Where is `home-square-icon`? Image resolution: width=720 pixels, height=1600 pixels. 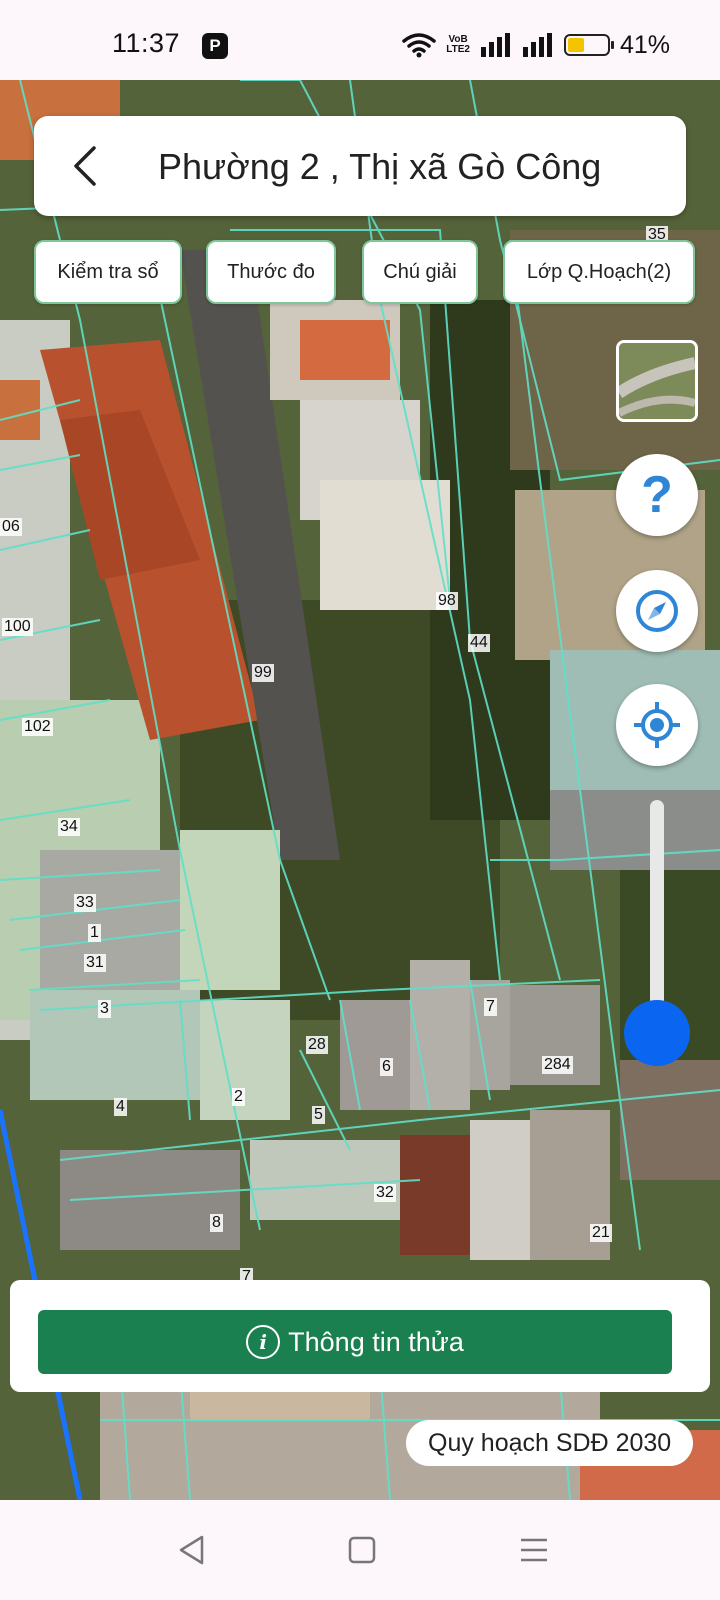 home-square-icon is located at coordinates (362, 1550).